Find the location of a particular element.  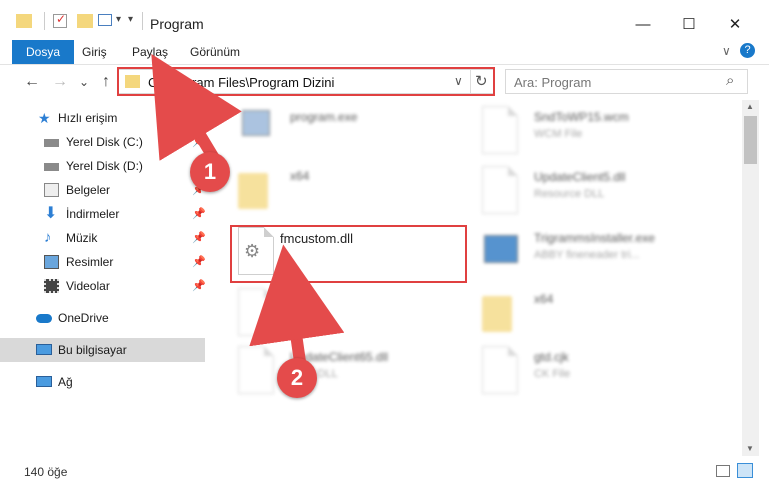

arrow-to-file is located at coordinates (297, 303).